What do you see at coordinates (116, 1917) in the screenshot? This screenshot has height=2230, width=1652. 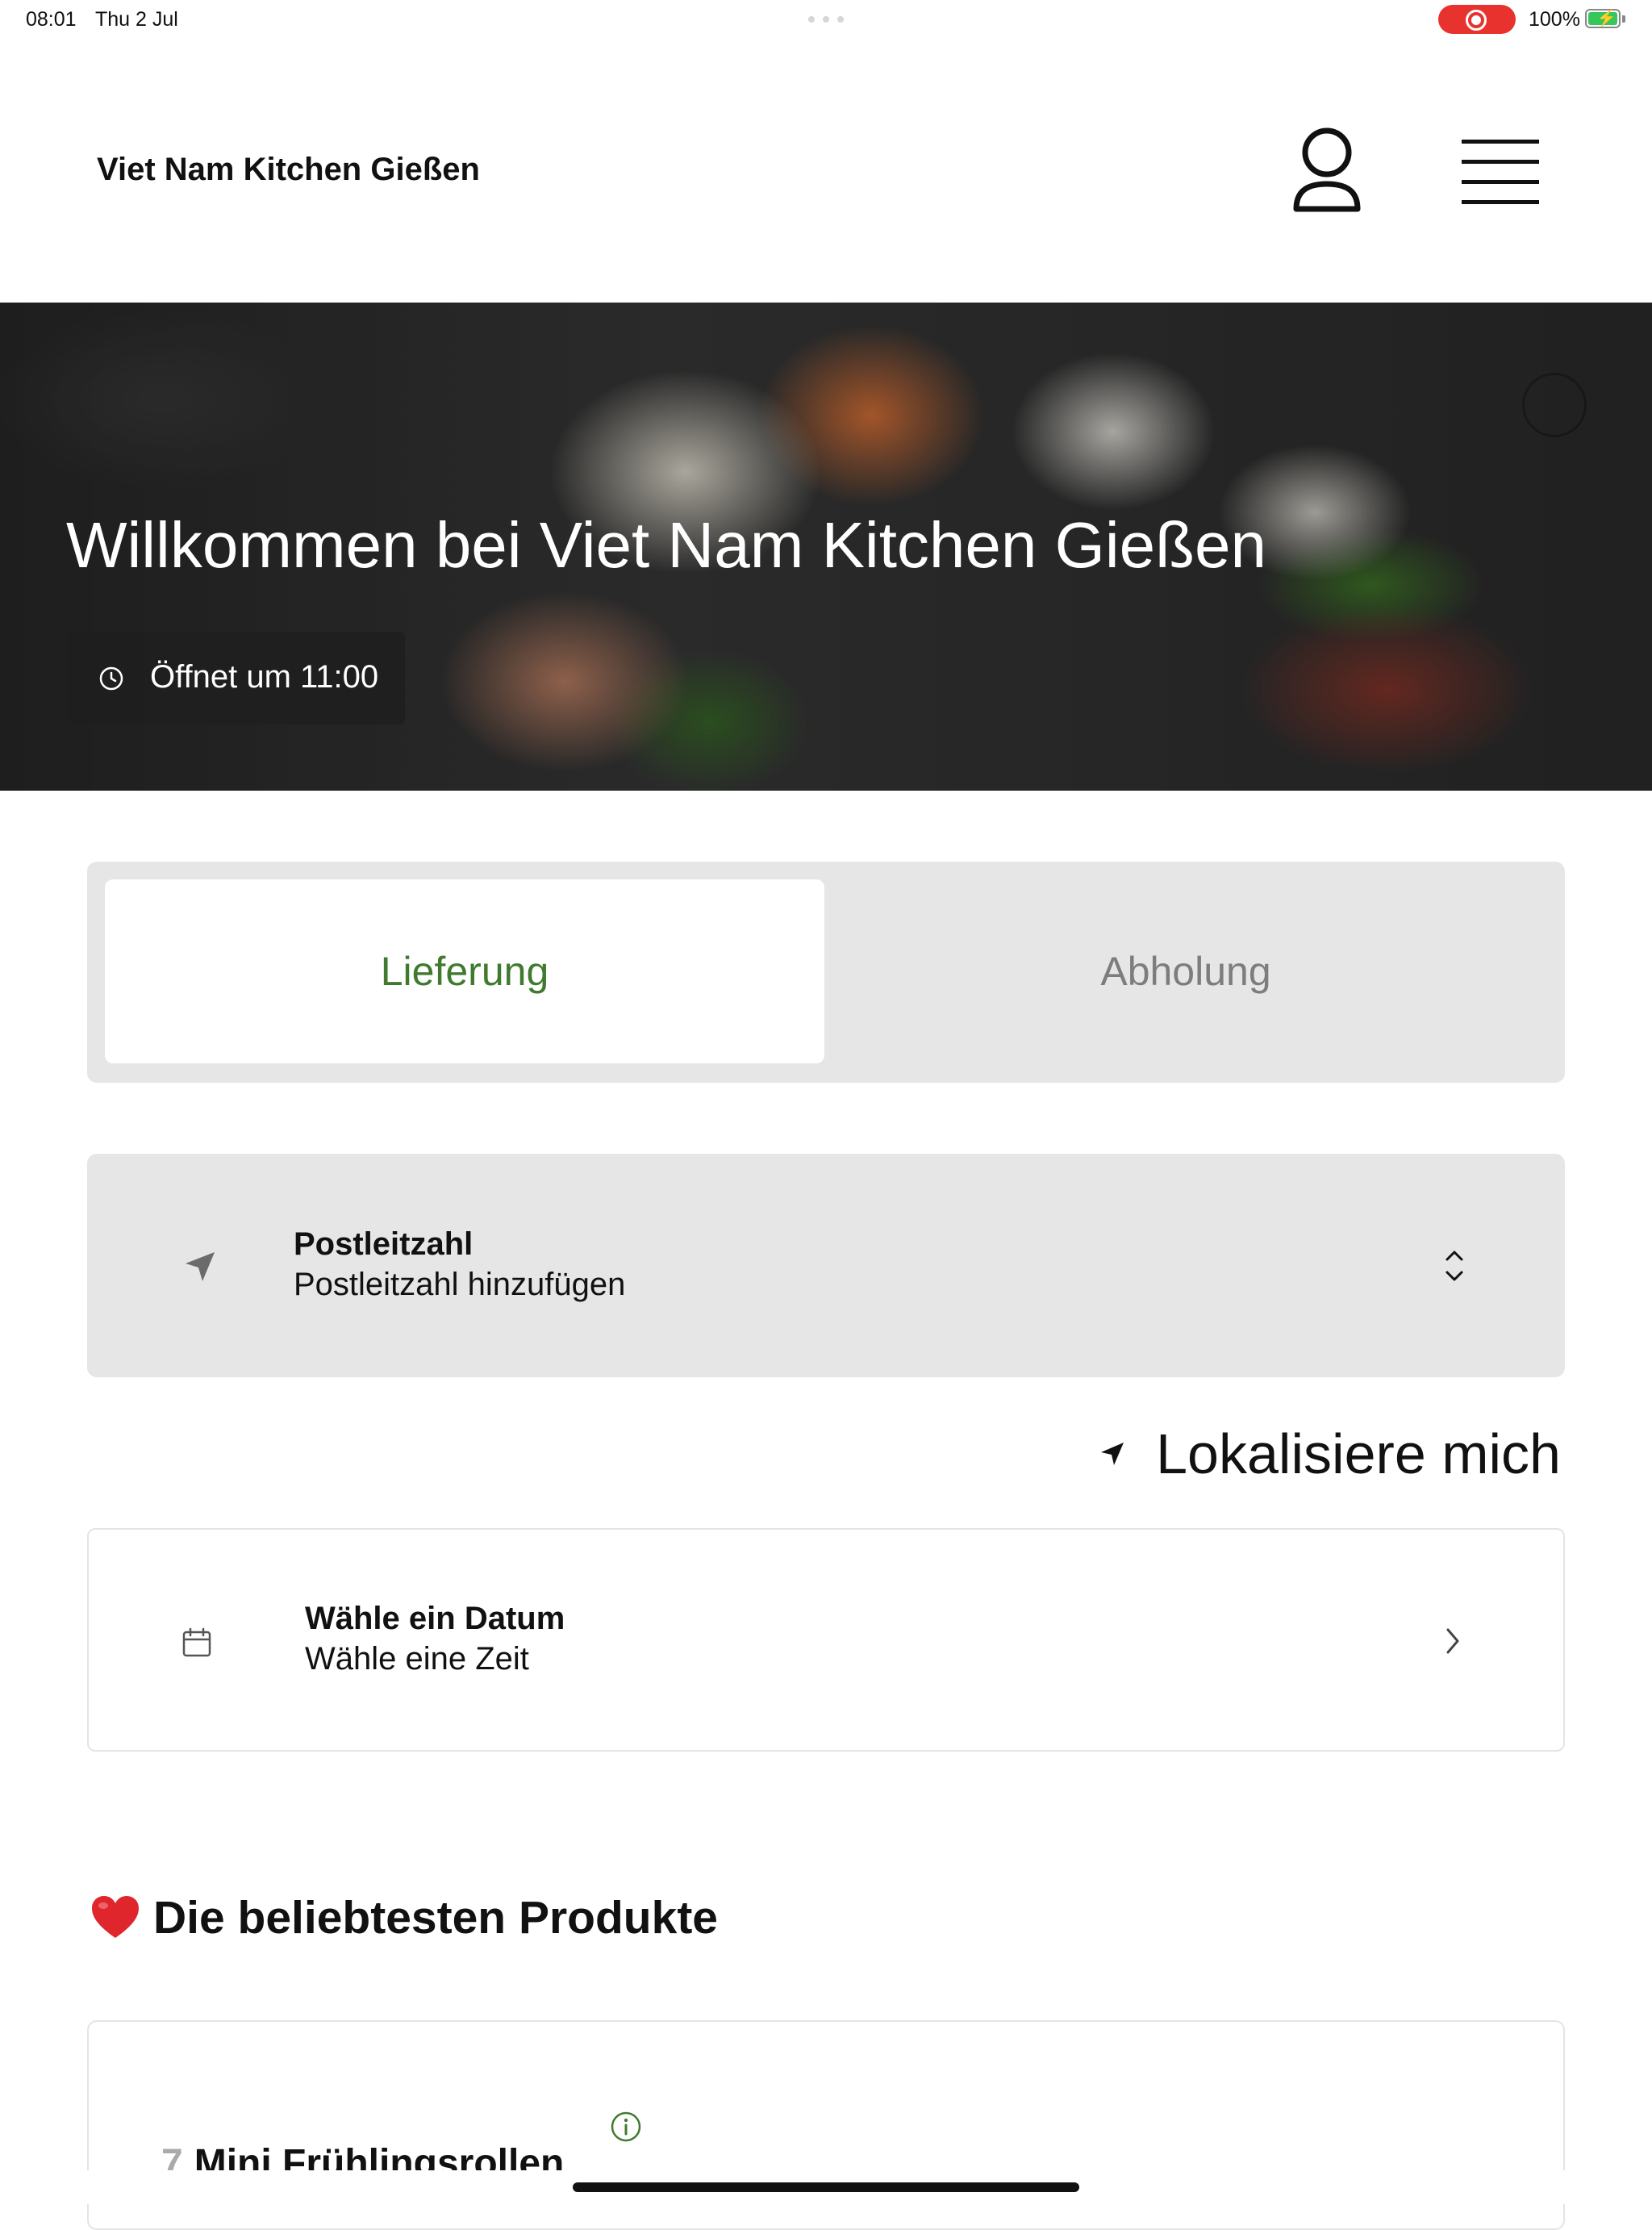 I see `heart-icon` at bounding box center [116, 1917].